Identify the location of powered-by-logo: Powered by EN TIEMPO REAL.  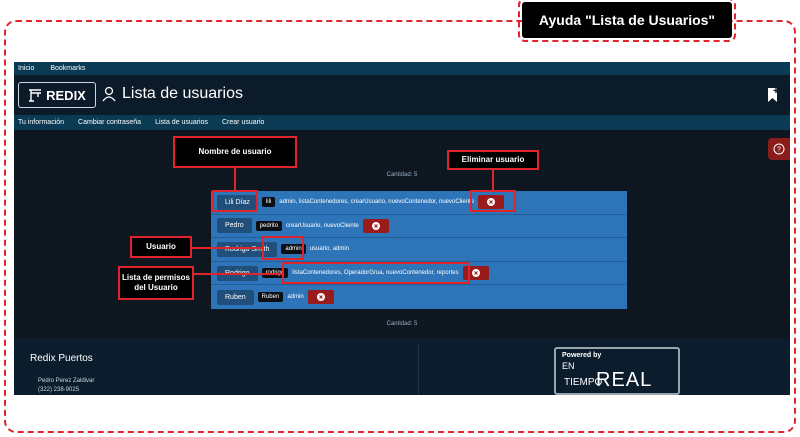
(617, 371).